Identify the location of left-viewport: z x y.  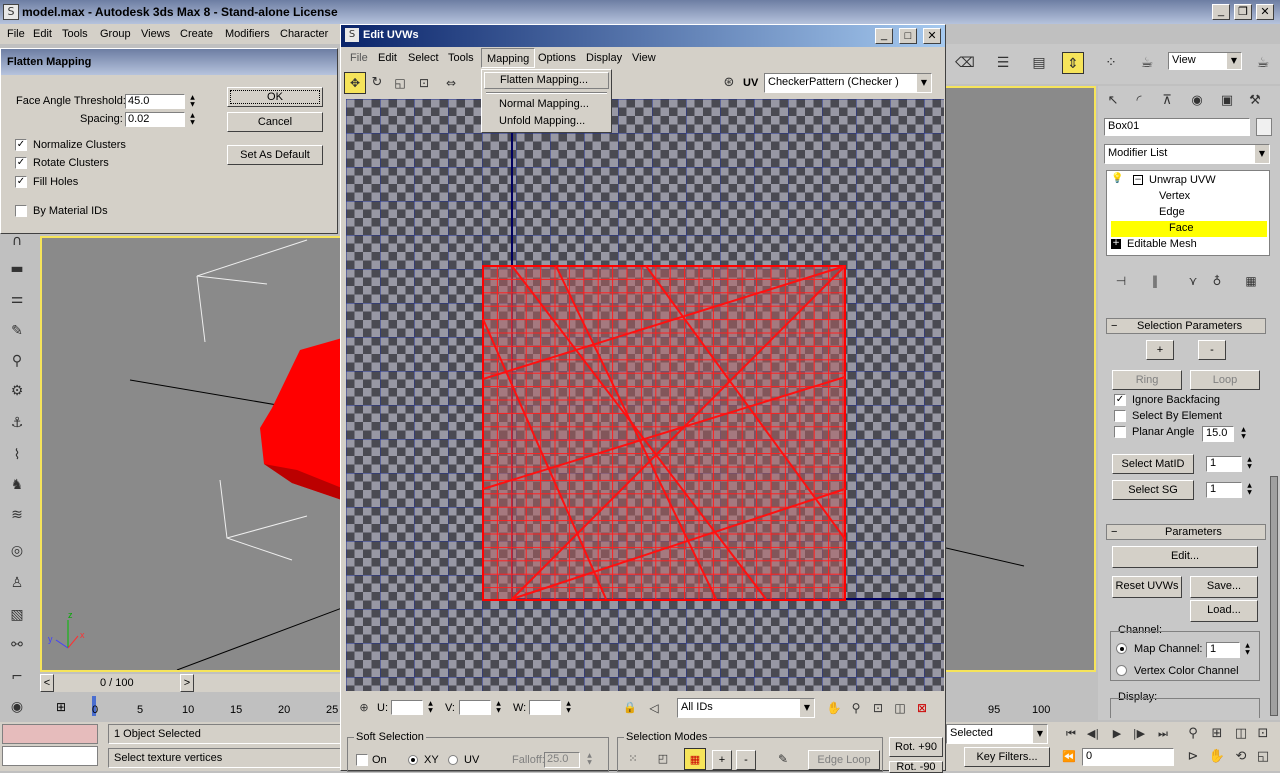
(190, 454).